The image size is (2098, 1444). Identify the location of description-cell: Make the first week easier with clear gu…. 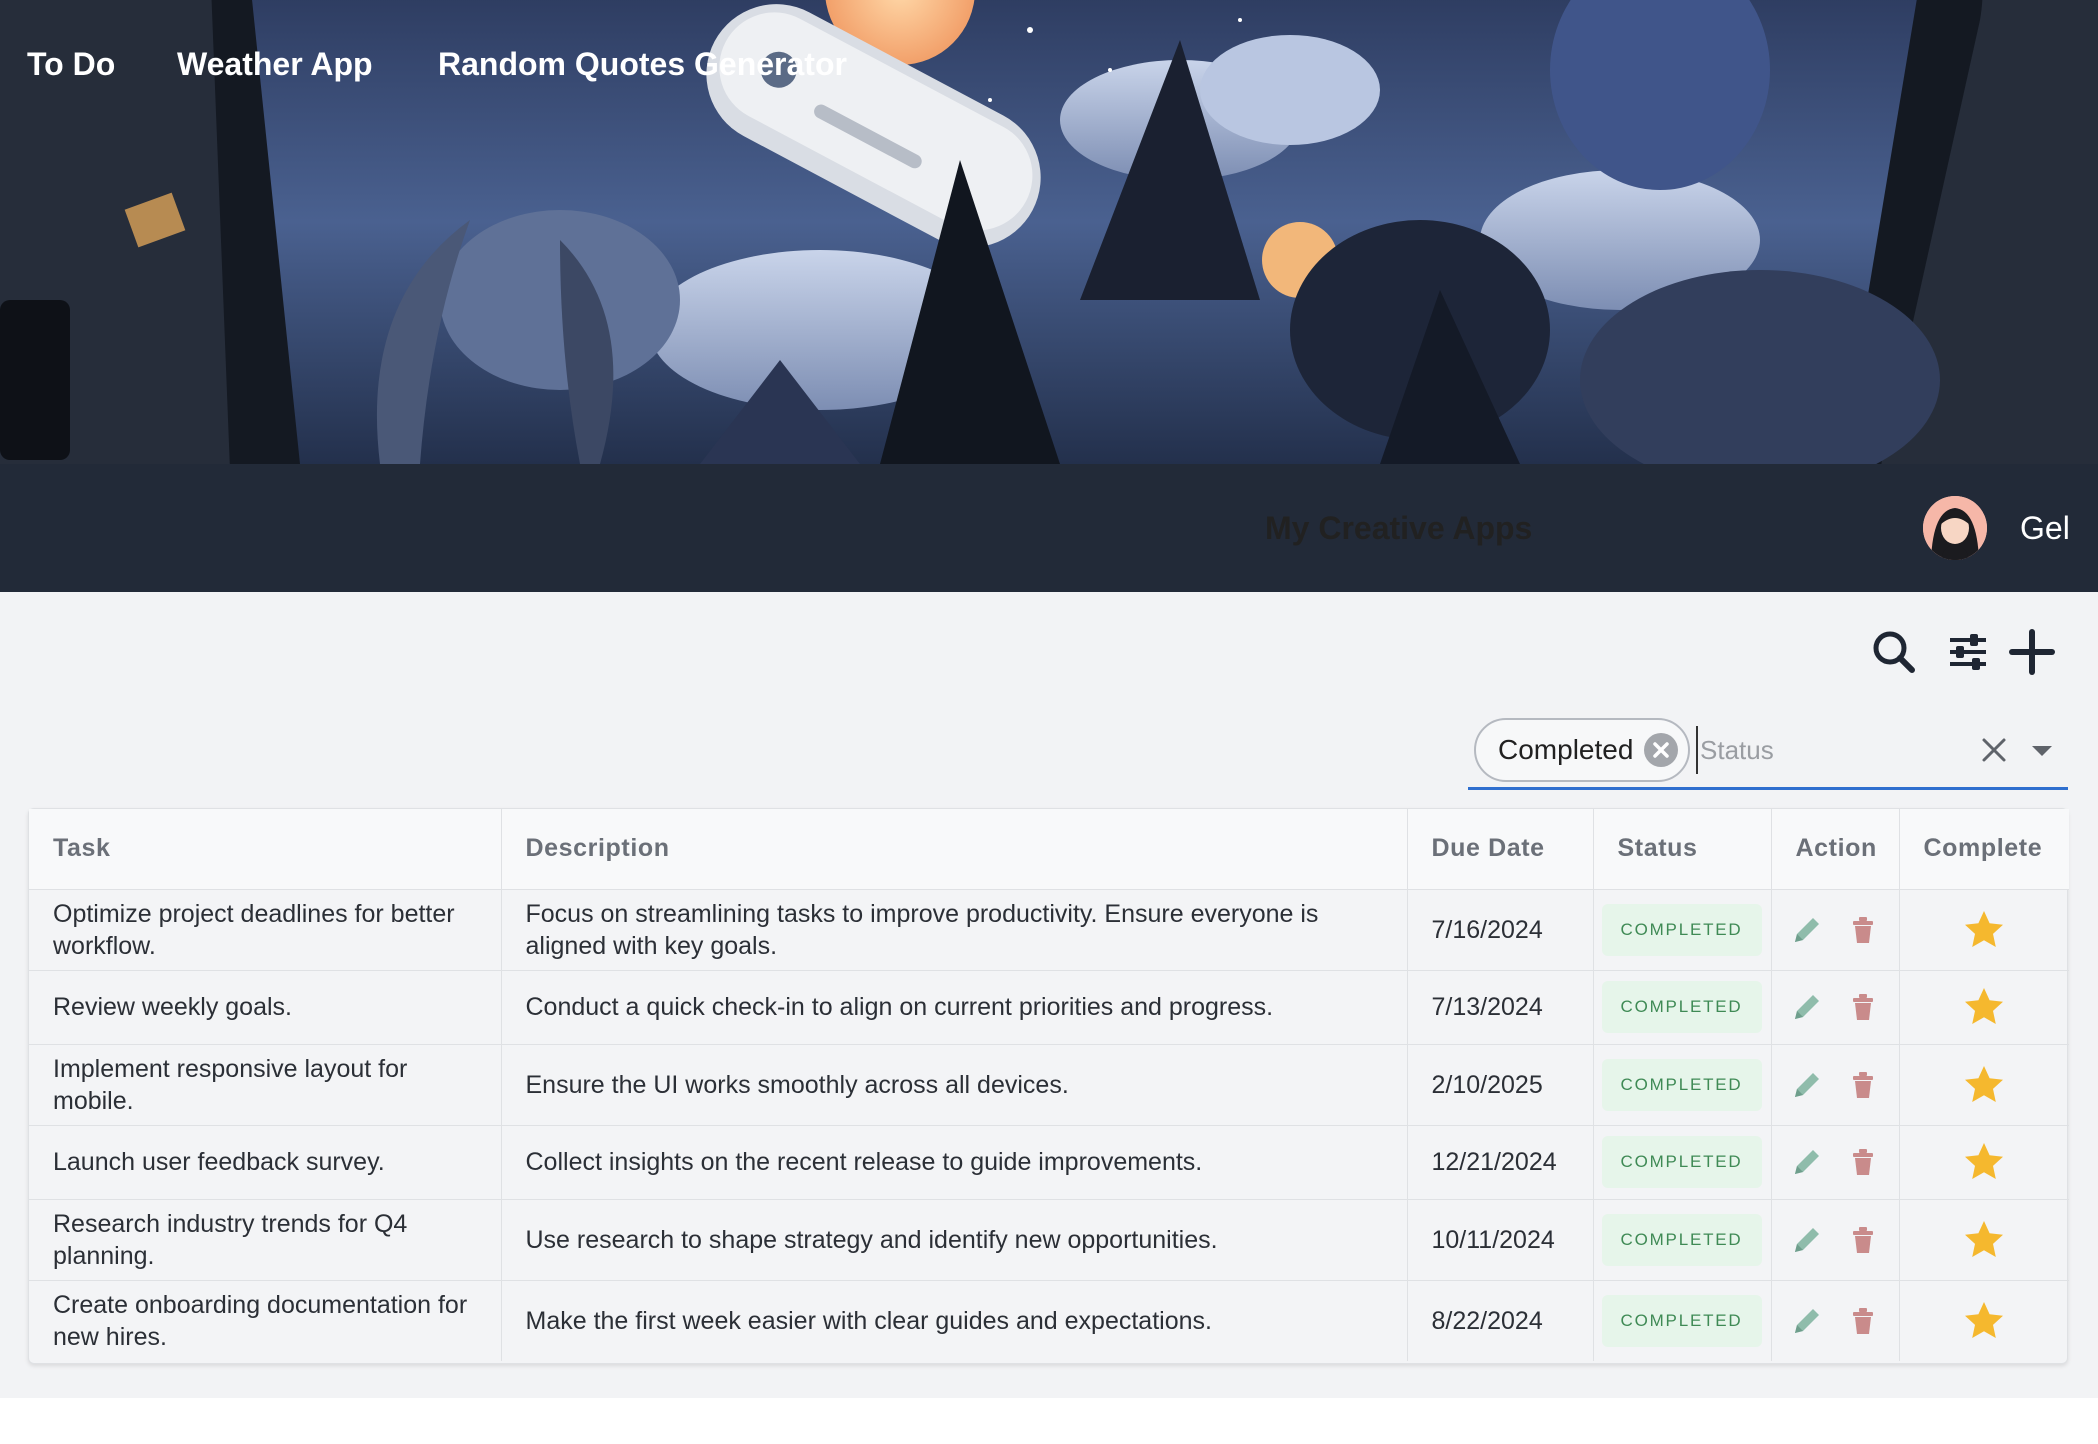
(954, 1320).